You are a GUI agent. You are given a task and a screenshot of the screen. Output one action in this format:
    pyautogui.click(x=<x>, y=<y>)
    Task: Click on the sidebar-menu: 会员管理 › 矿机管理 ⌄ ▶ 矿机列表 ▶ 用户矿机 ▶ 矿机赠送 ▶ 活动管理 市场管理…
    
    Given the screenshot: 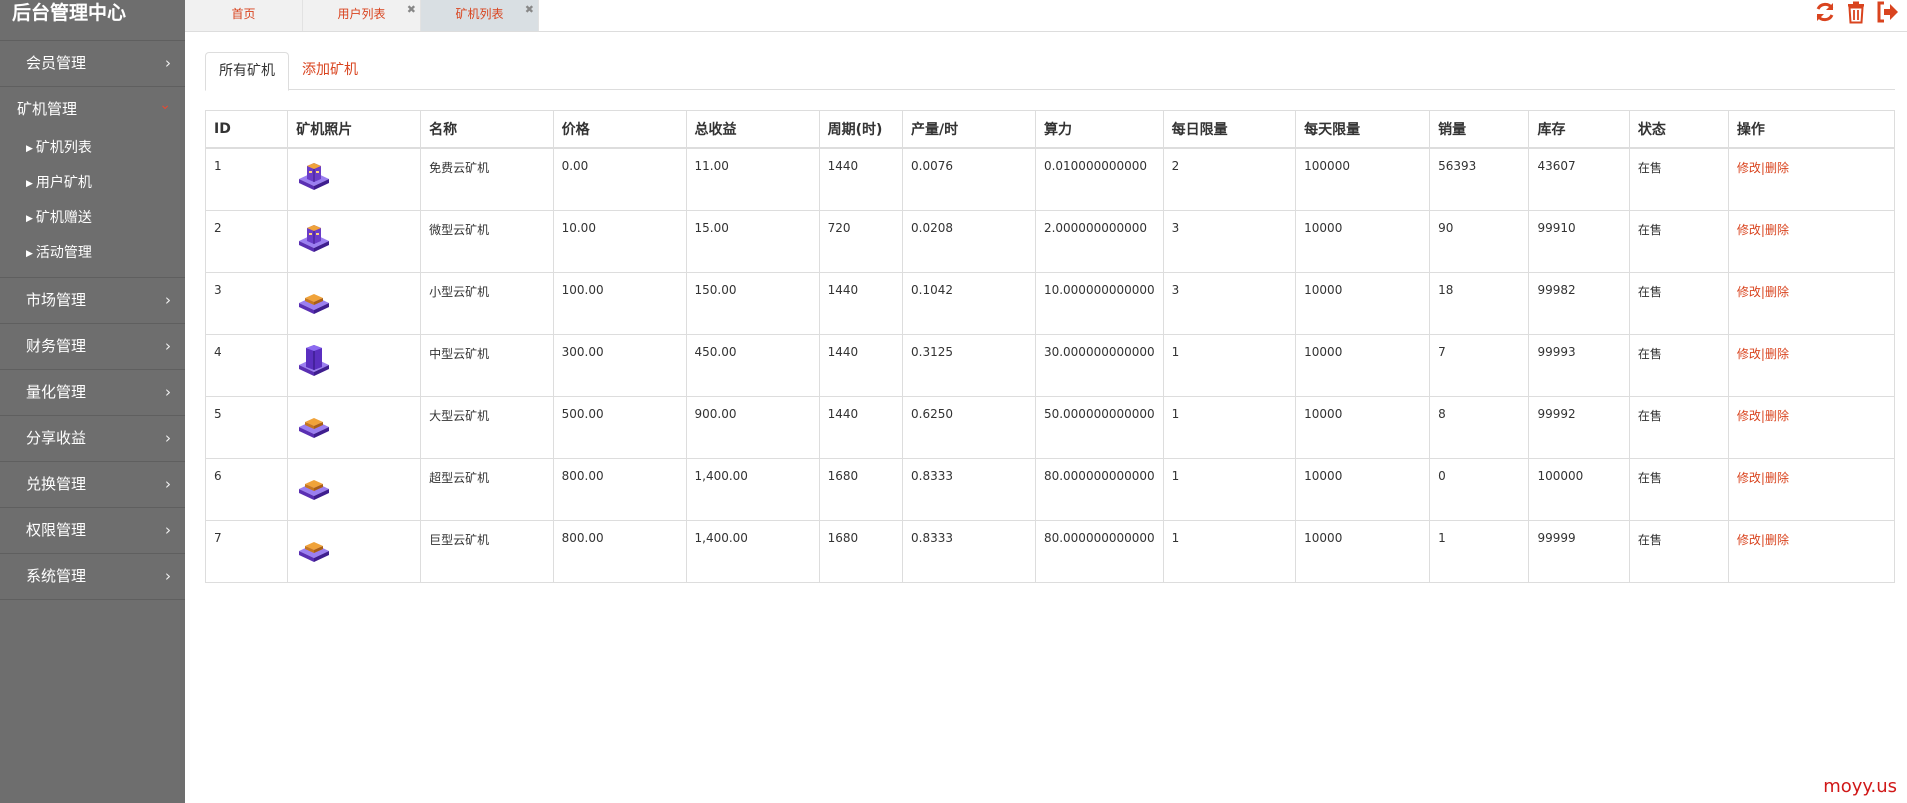 What is the action you would take?
    pyautogui.click(x=92, y=320)
    